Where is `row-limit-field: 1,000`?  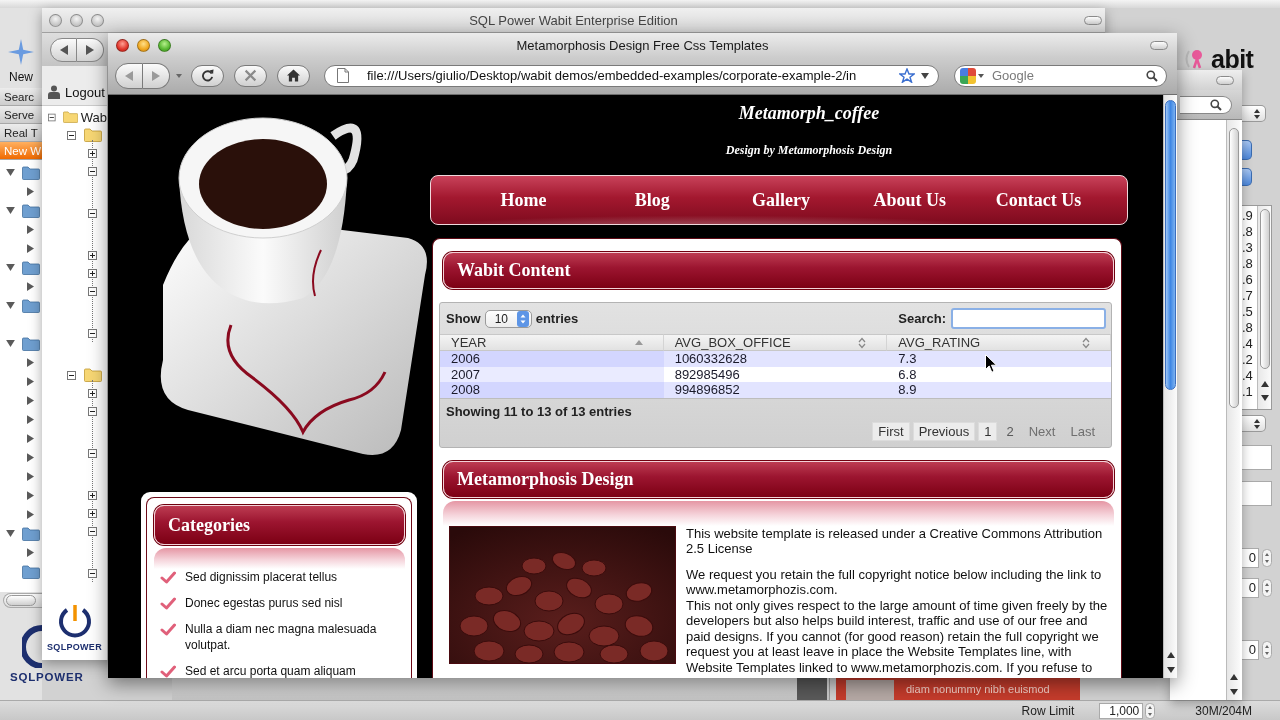 row-limit-field: 1,000 is located at coordinates (1121, 710).